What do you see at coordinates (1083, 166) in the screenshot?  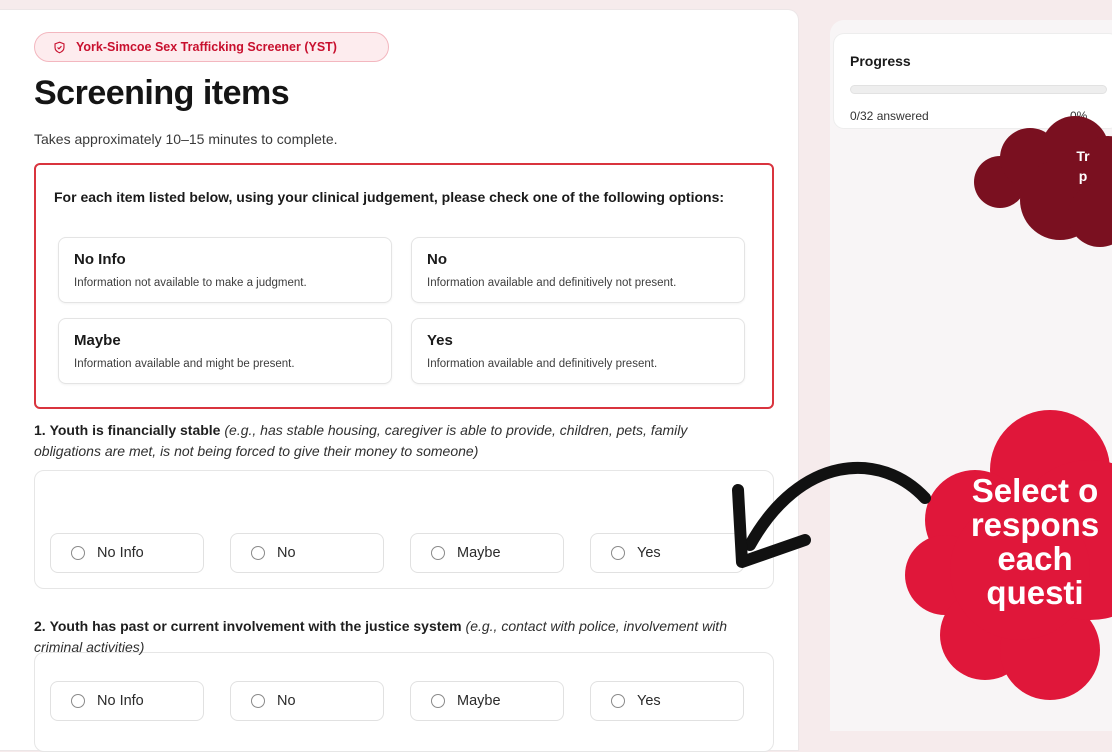 I see `callout-top-text: Tr p` at bounding box center [1083, 166].